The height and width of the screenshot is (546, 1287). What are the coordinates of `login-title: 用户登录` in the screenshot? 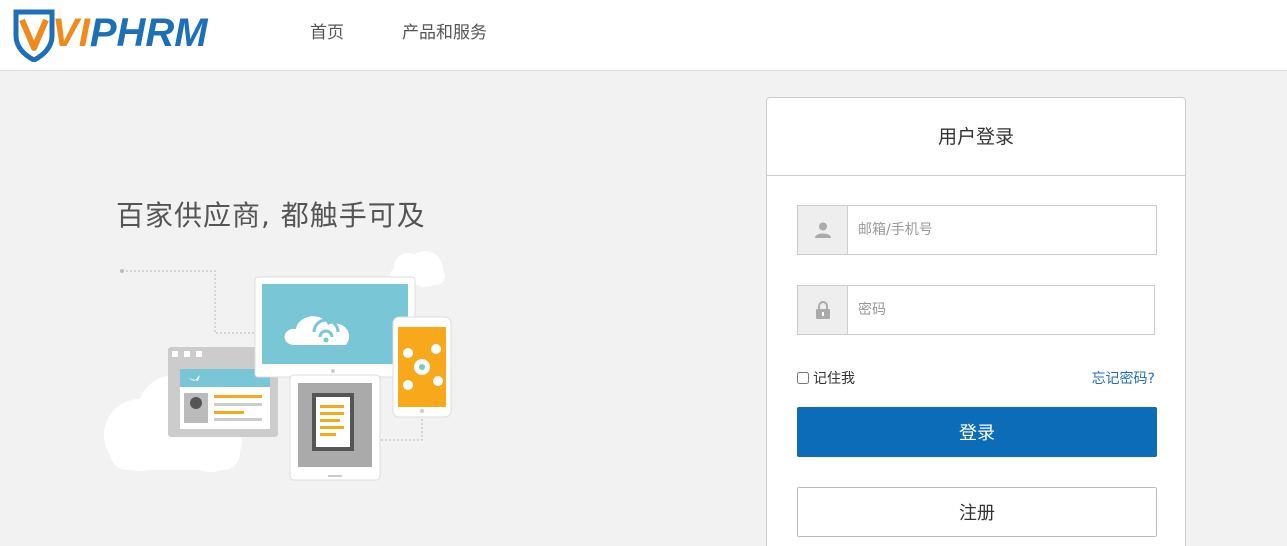 It's located at (976, 137).